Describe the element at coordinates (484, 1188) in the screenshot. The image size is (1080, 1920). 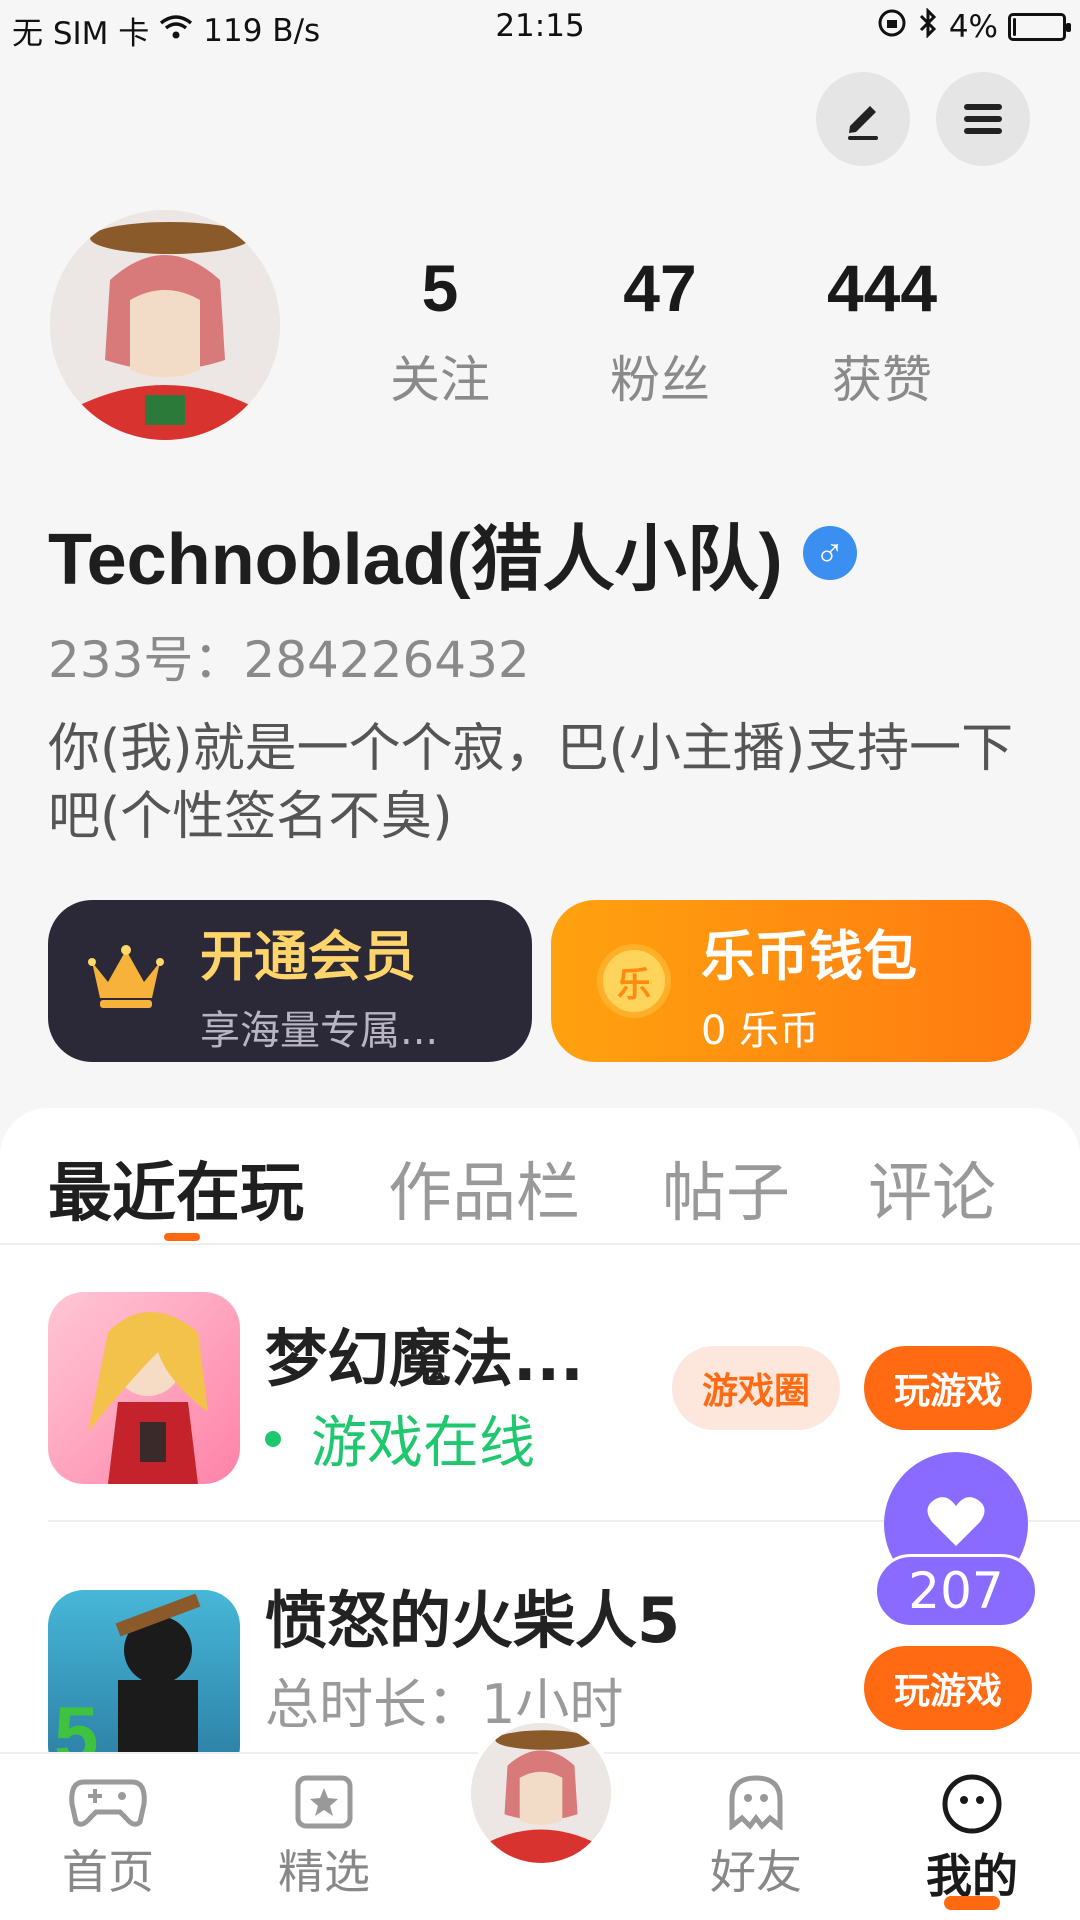
I see `tab-works: 作品栏` at that location.